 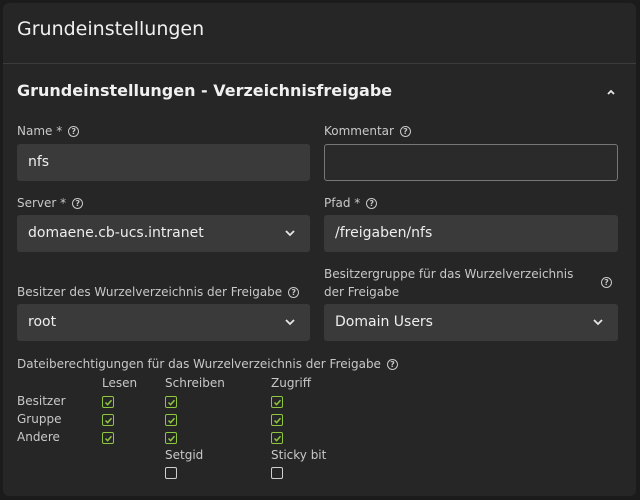 What do you see at coordinates (384, 322) in the screenshot?
I see `group-value: Domain Users` at bounding box center [384, 322].